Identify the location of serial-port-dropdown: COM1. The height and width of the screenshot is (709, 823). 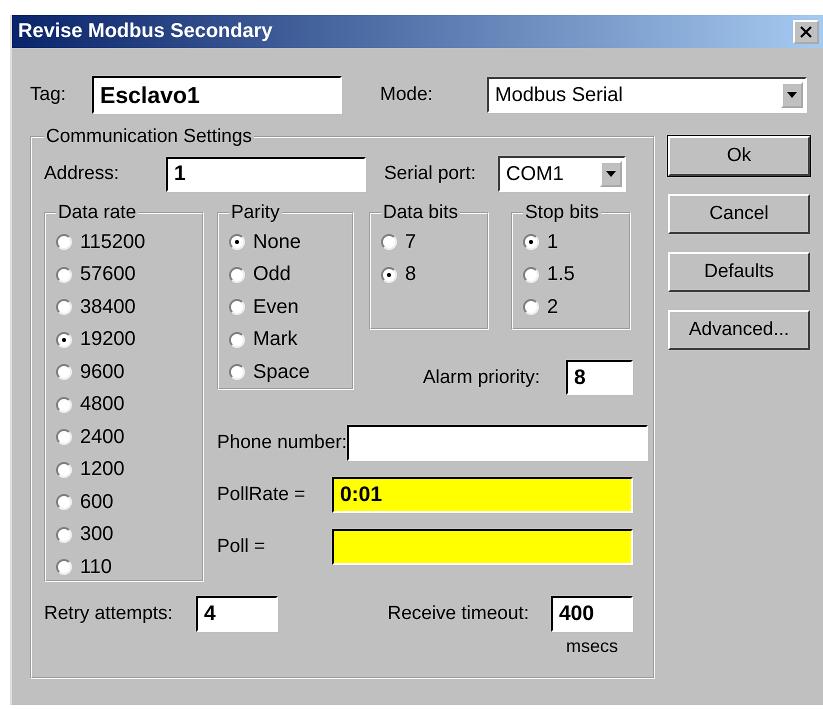
(562, 174).